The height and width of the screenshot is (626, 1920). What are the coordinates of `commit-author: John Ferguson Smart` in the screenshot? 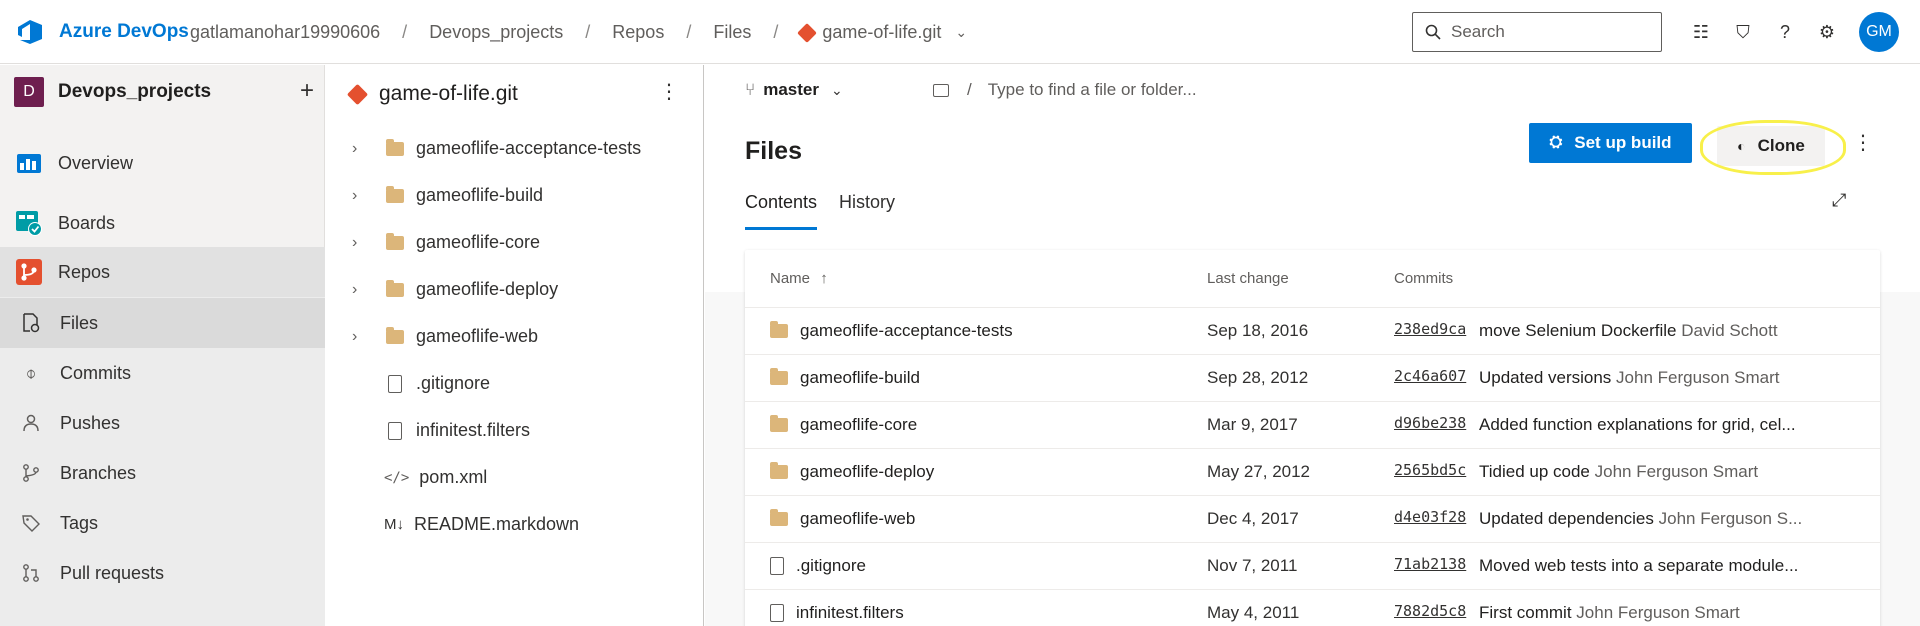 It's located at (1658, 612).